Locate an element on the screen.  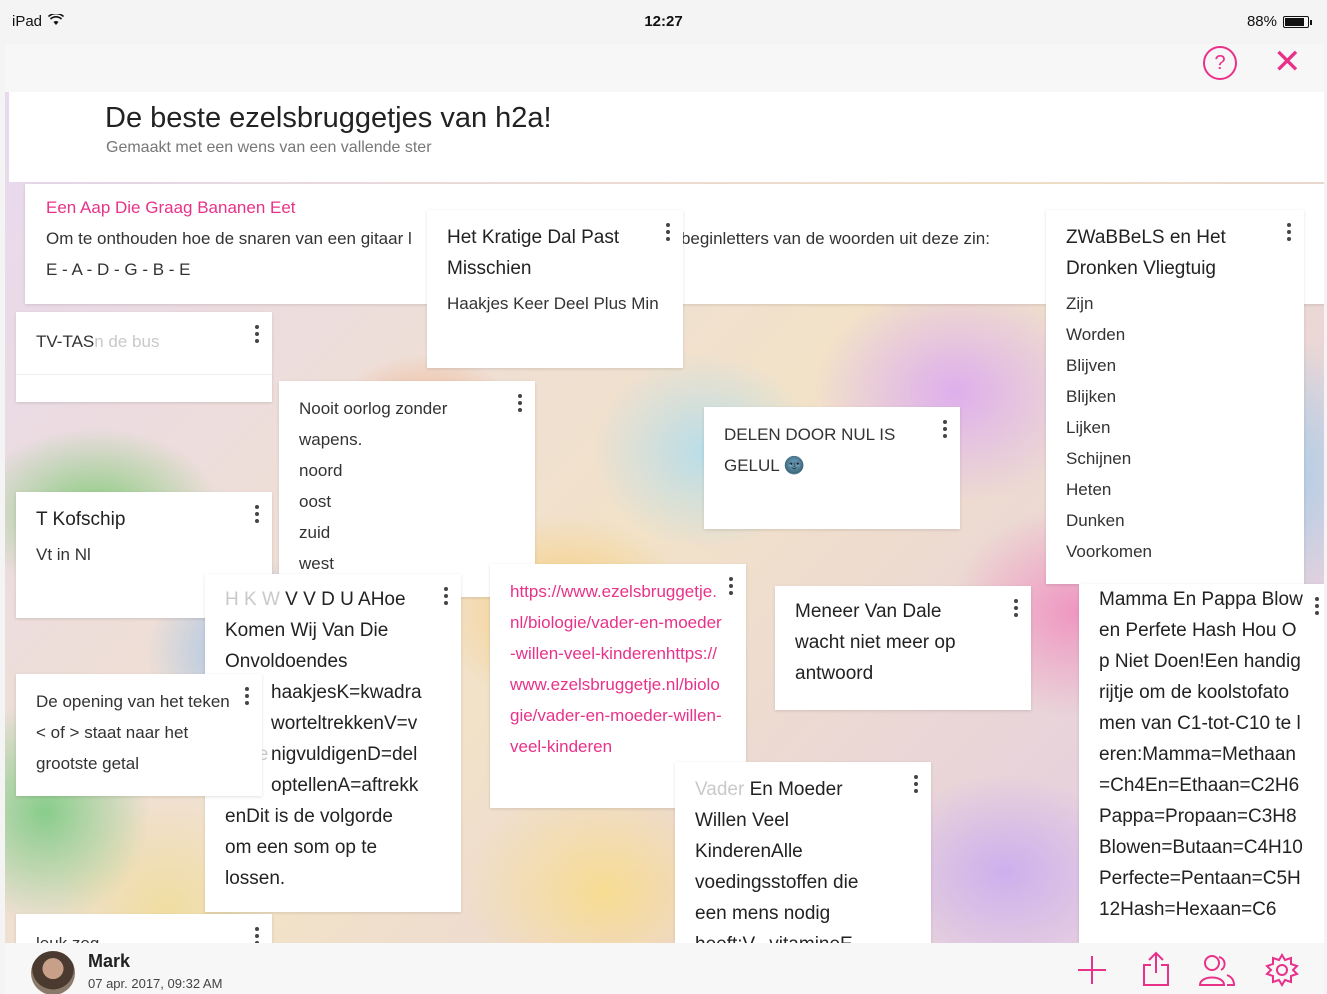
people-icon is located at coordinates (1217, 970).